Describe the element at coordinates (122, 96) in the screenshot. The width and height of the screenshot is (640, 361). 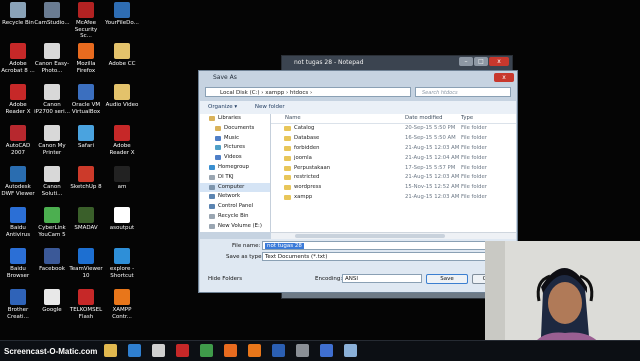
I see `desktop-icon: Audio Video` at that location.